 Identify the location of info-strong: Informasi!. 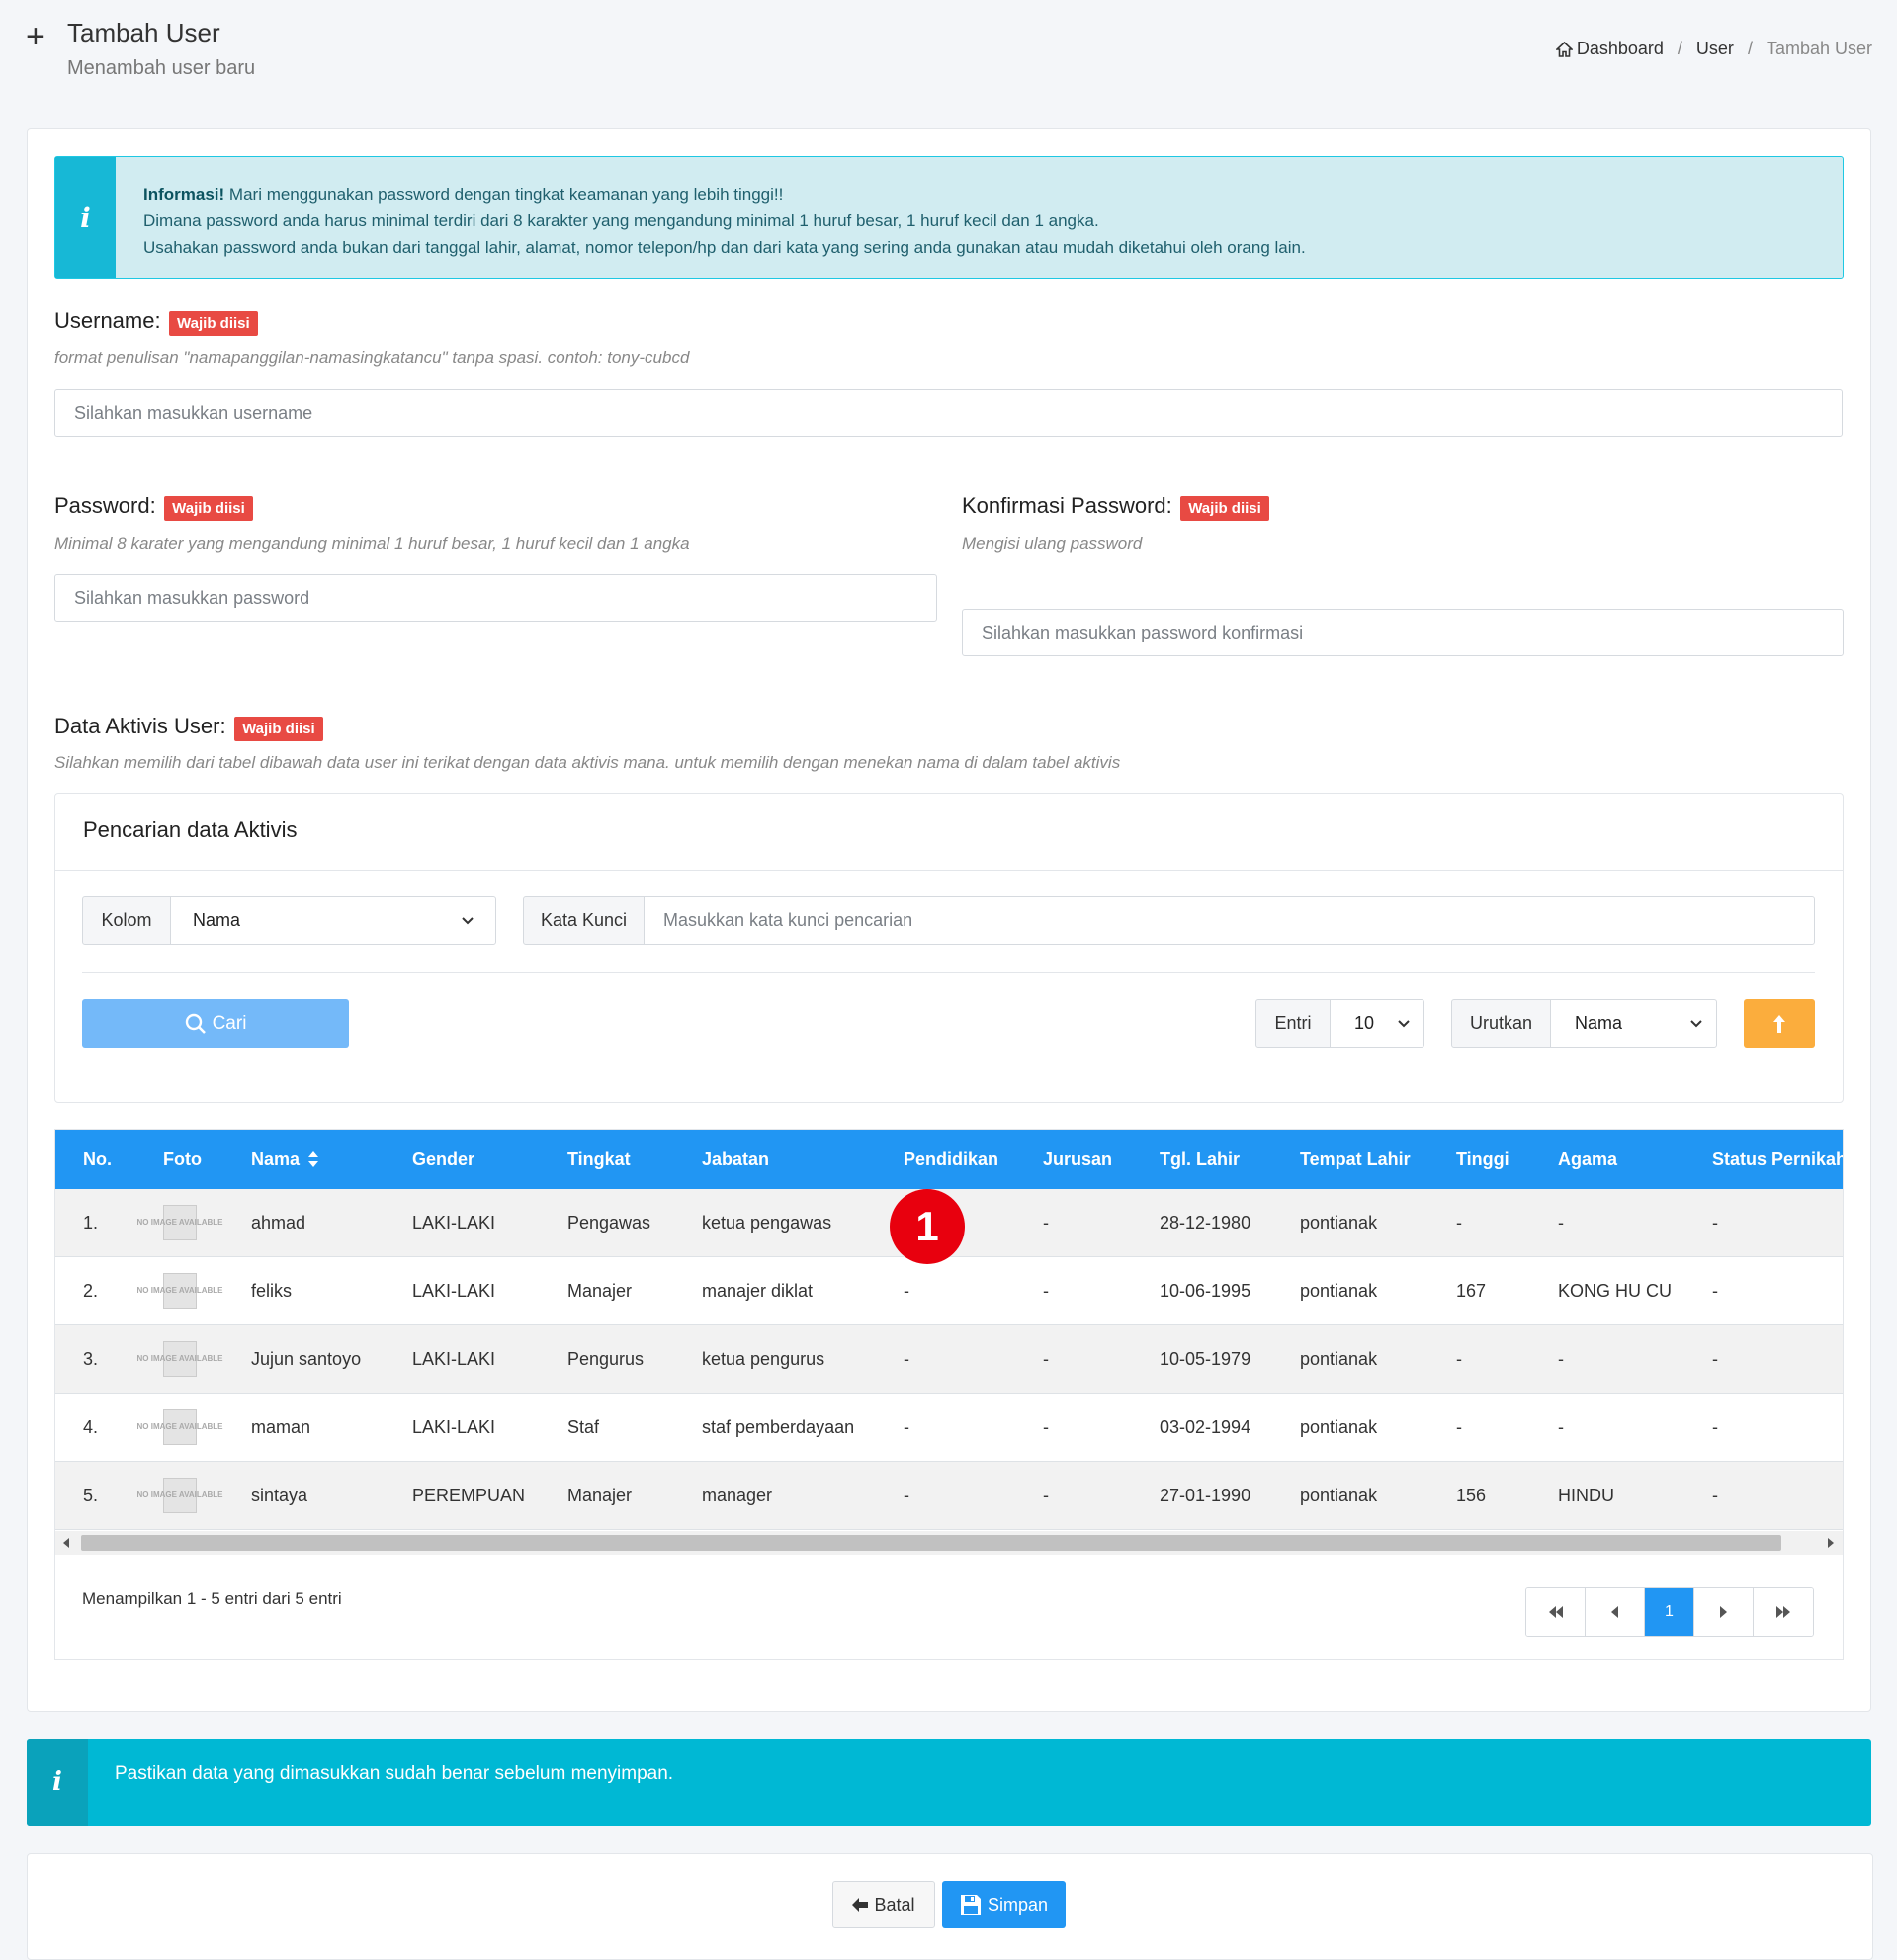
(184, 195).